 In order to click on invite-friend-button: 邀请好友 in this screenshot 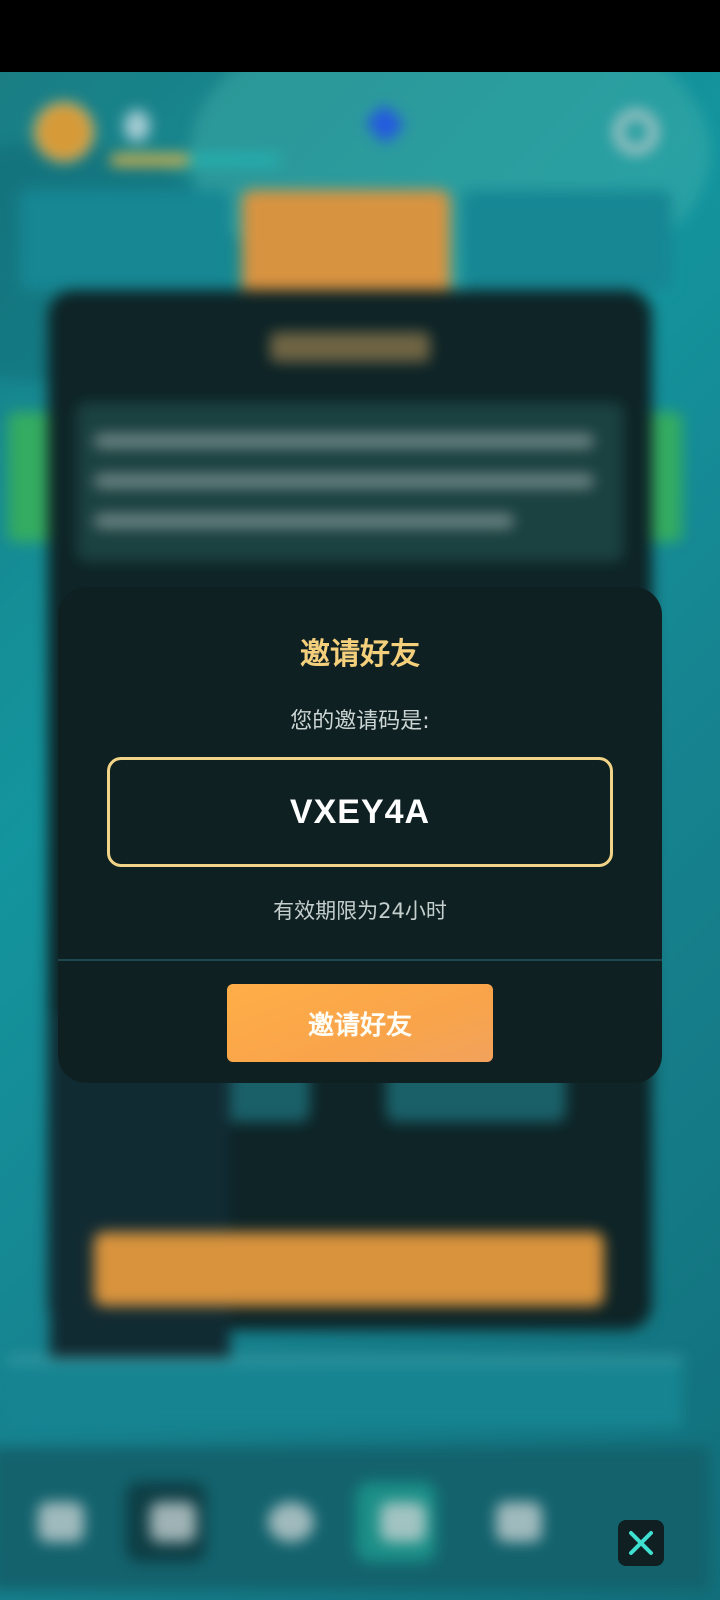, I will do `click(360, 1023)`.